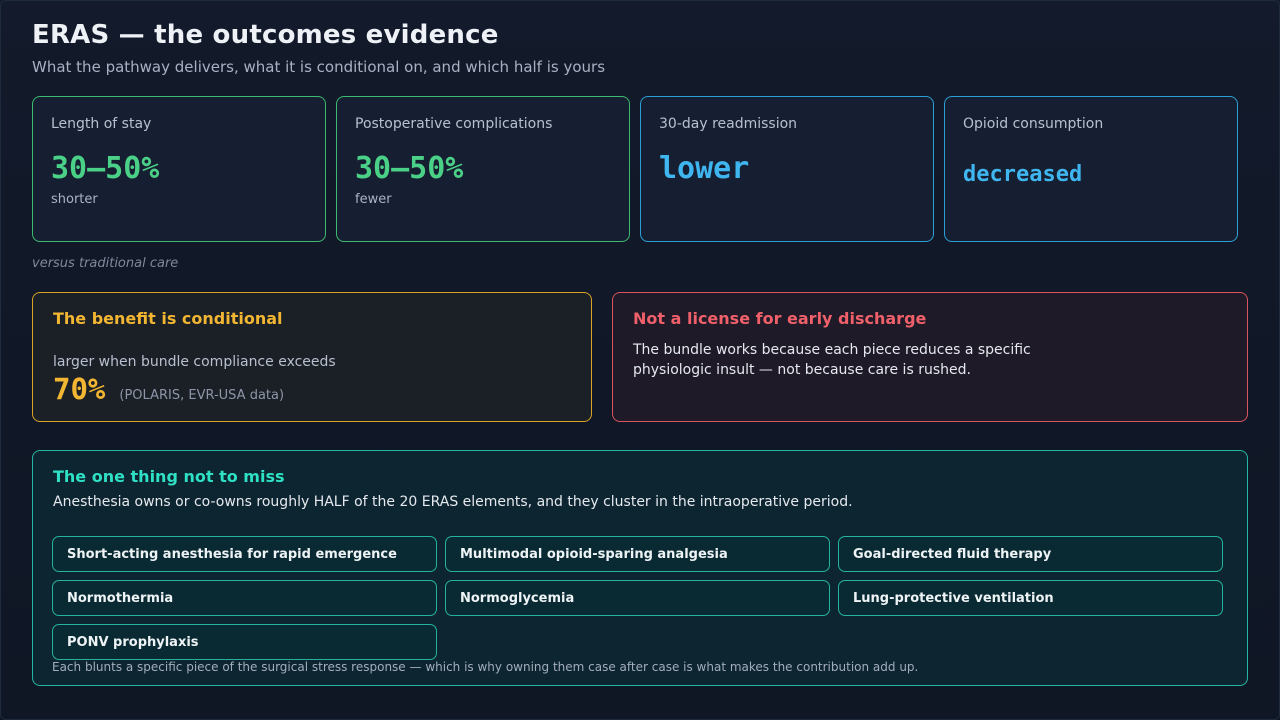 The image size is (1280, 720). What do you see at coordinates (74, 199) in the screenshot?
I see `metric-sub: shorter` at bounding box center [74, 199].